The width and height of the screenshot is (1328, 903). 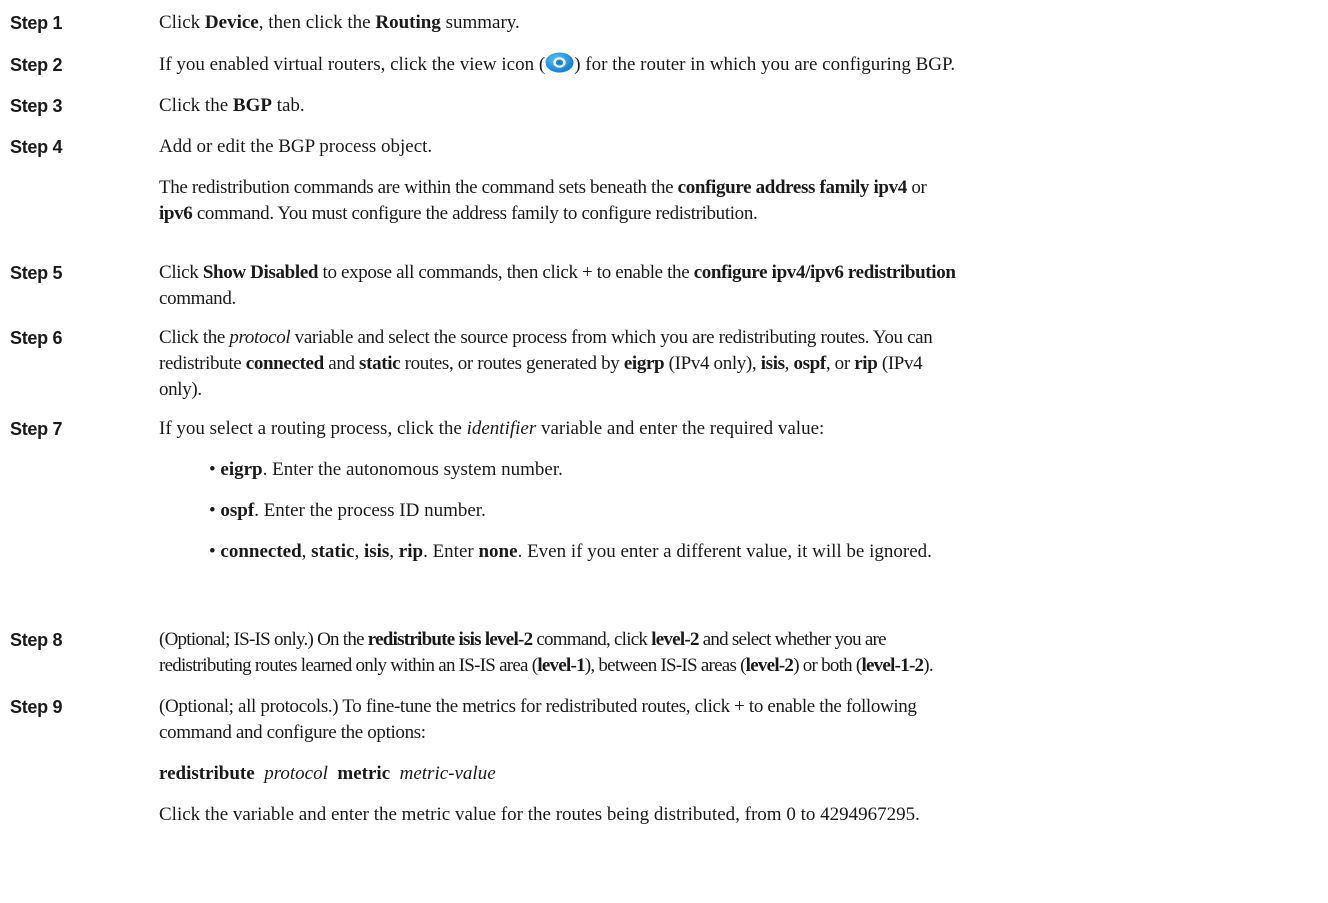 What do you see at coordinates (260, 272) in the screenshot?
I see `bold-term: Show Disabled` at bounding box center [260, 272].